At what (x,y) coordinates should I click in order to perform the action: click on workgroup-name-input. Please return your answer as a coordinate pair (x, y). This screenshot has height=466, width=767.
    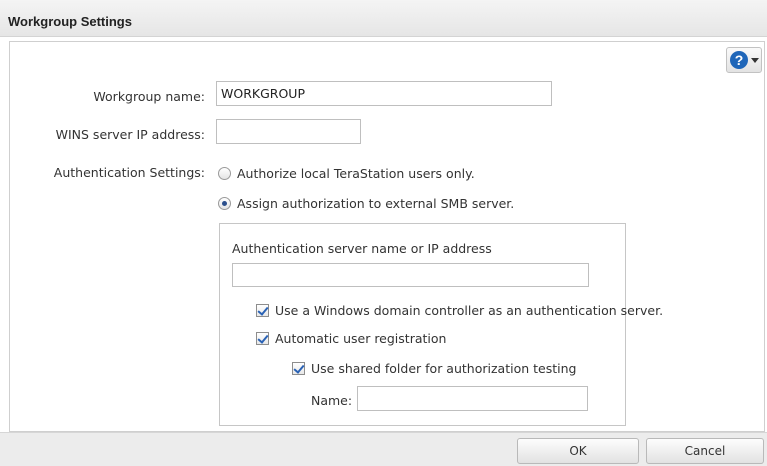
    Looking at the image, I should click on (384, 93).